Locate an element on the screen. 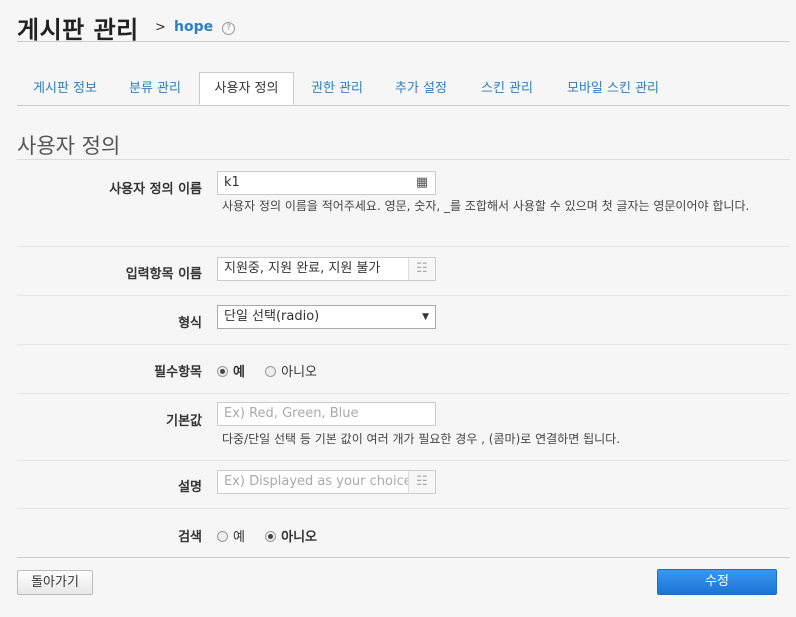 The image size is (796, 617). required-radio-group: 예 아니오 is located at coordinates (275, 370).